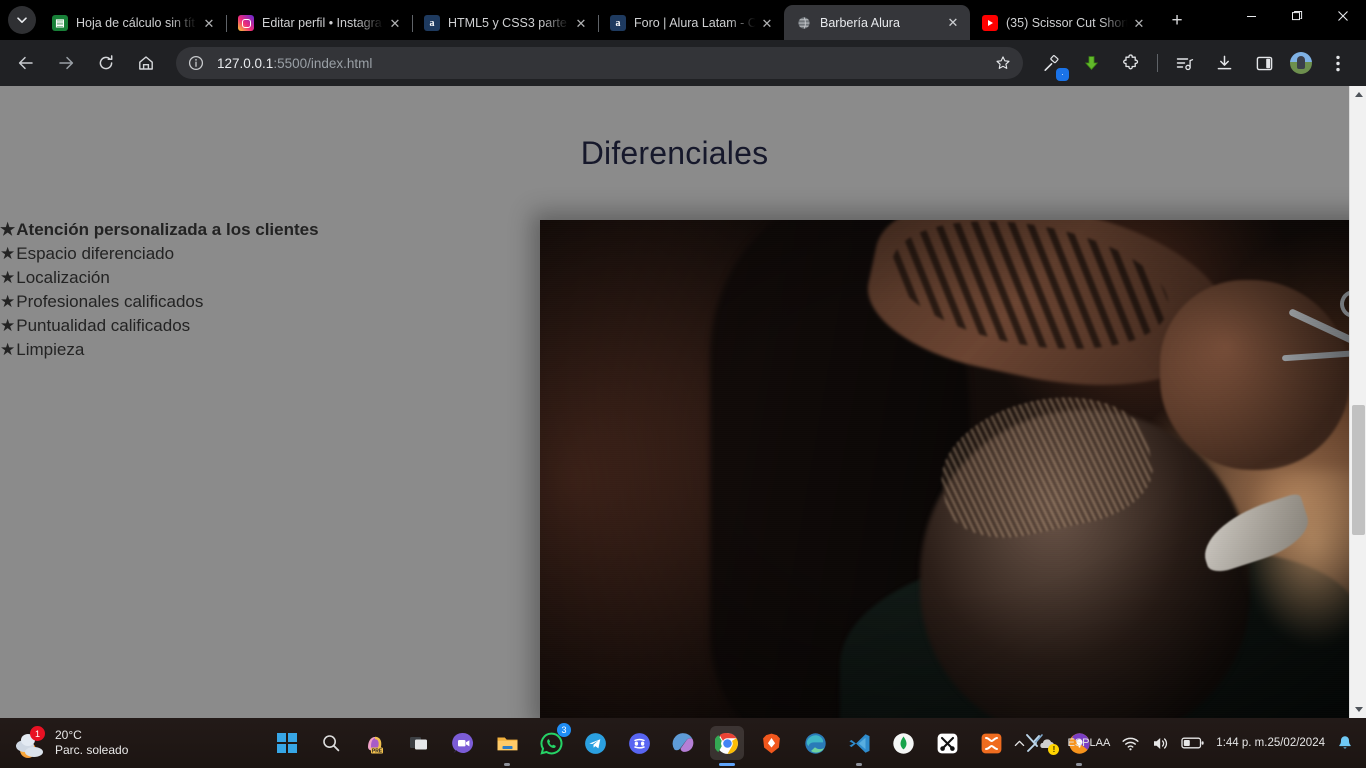 The height and width of the screenshot is (768, 1366). What do you see at coordinates (1345, 743) in the screenshot?
I see `tray-notifications-bell-icon` at bounding box center [1345, 743].